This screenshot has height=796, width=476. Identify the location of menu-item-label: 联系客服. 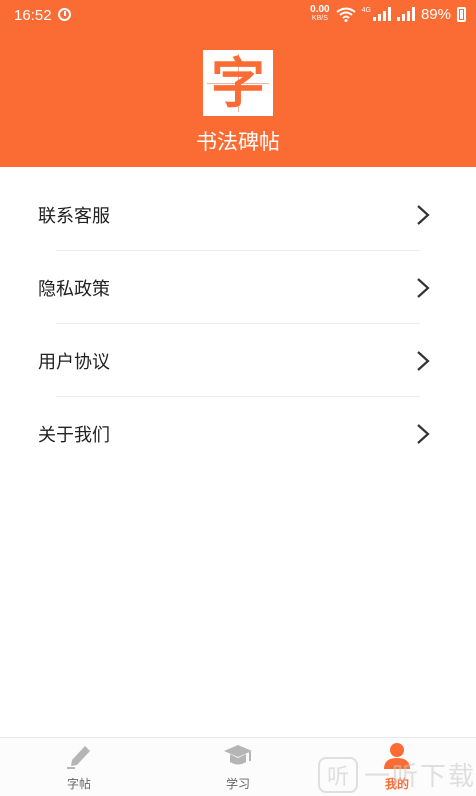
(74, 216).